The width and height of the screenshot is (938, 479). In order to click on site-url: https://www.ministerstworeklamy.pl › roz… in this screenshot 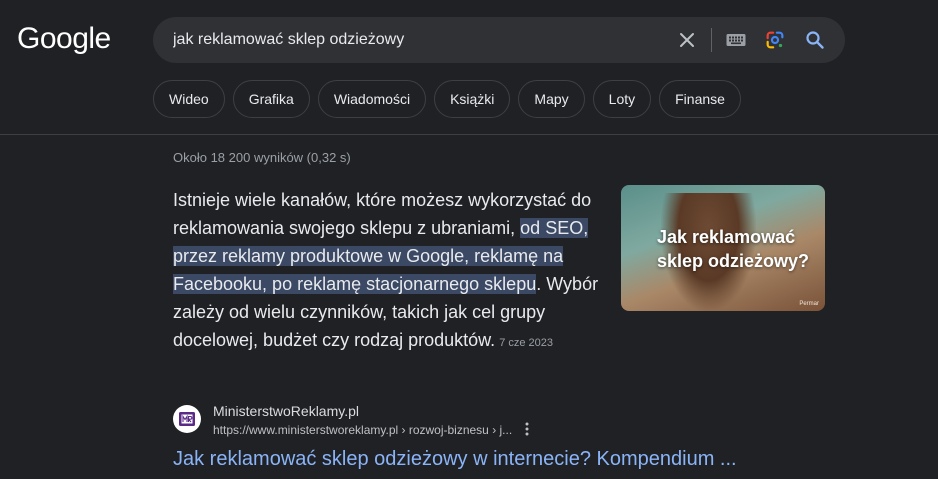, I will do `click(363, 430)`.